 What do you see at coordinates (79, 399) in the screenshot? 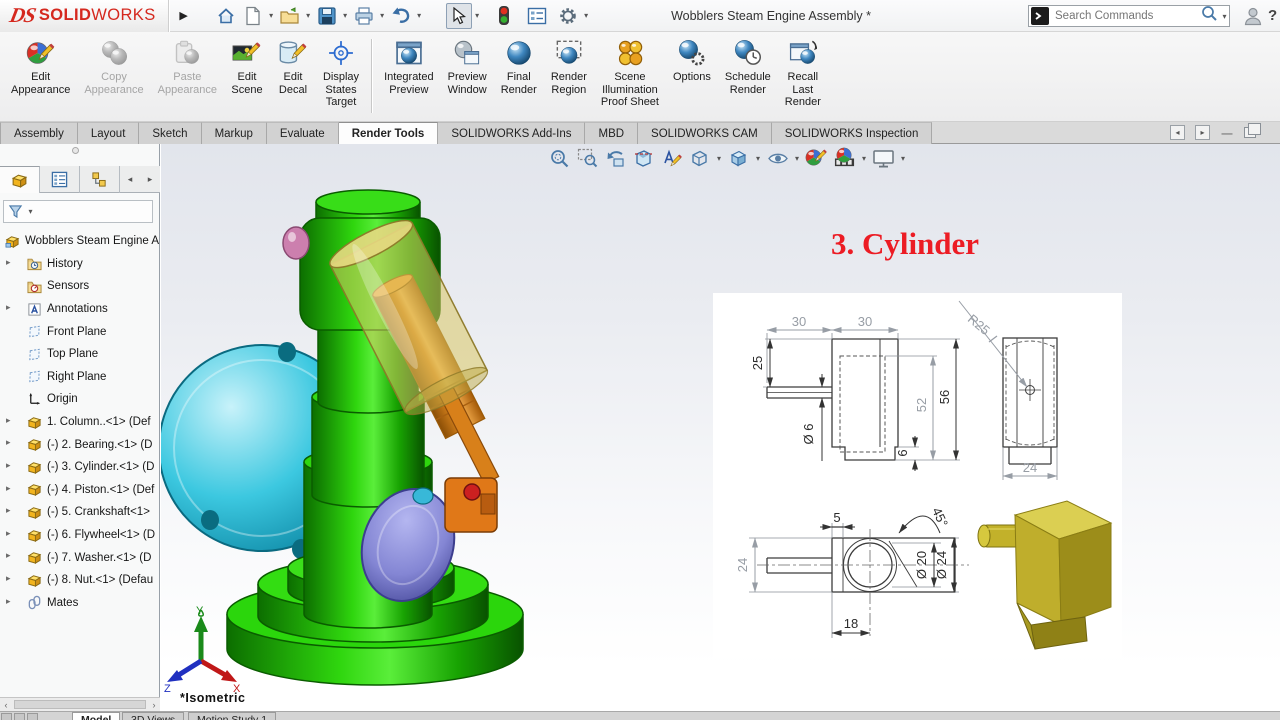
I see `tree-item-origin: Origin` at bounding box center [79, 399].